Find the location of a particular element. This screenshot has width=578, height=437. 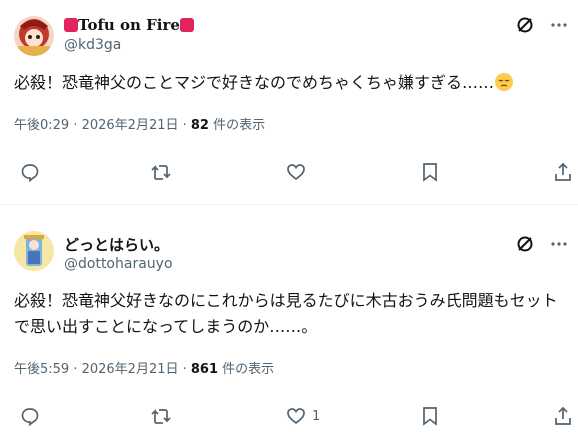

handle: @dottoharauyo is located at coordinates (118, 264).